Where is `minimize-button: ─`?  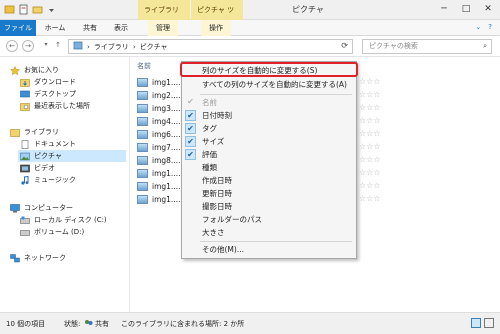 minimize-button: ─ is located at coordinates (444, 9).